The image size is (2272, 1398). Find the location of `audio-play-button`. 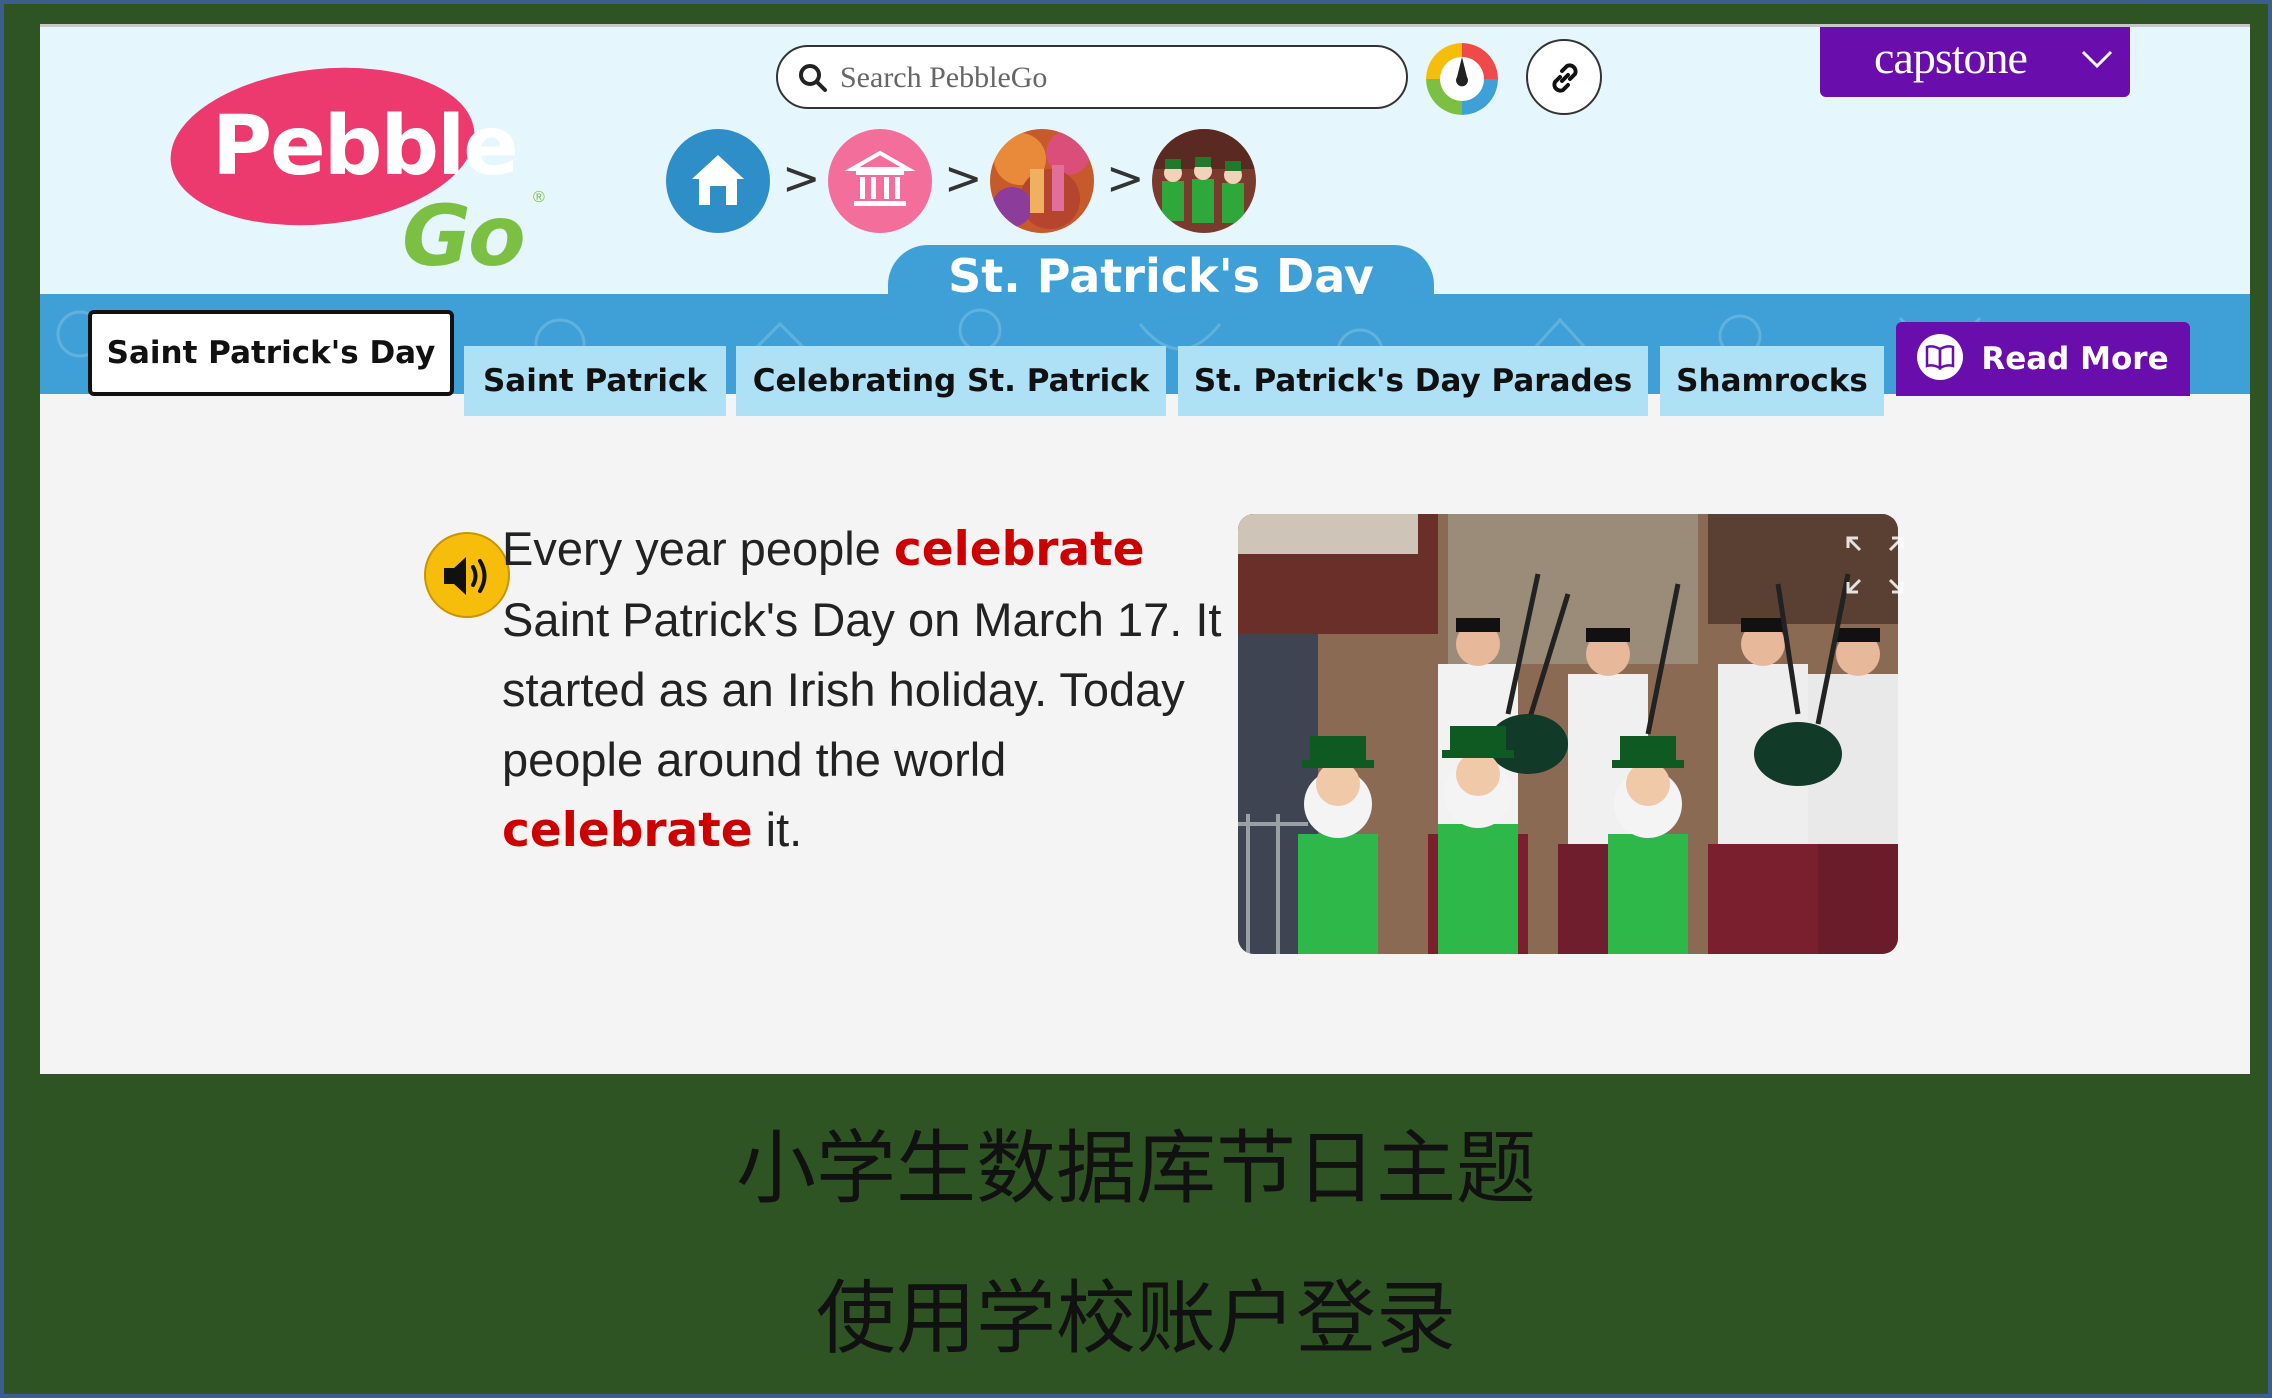

audio-play-button is located at coordinates (467, 575).